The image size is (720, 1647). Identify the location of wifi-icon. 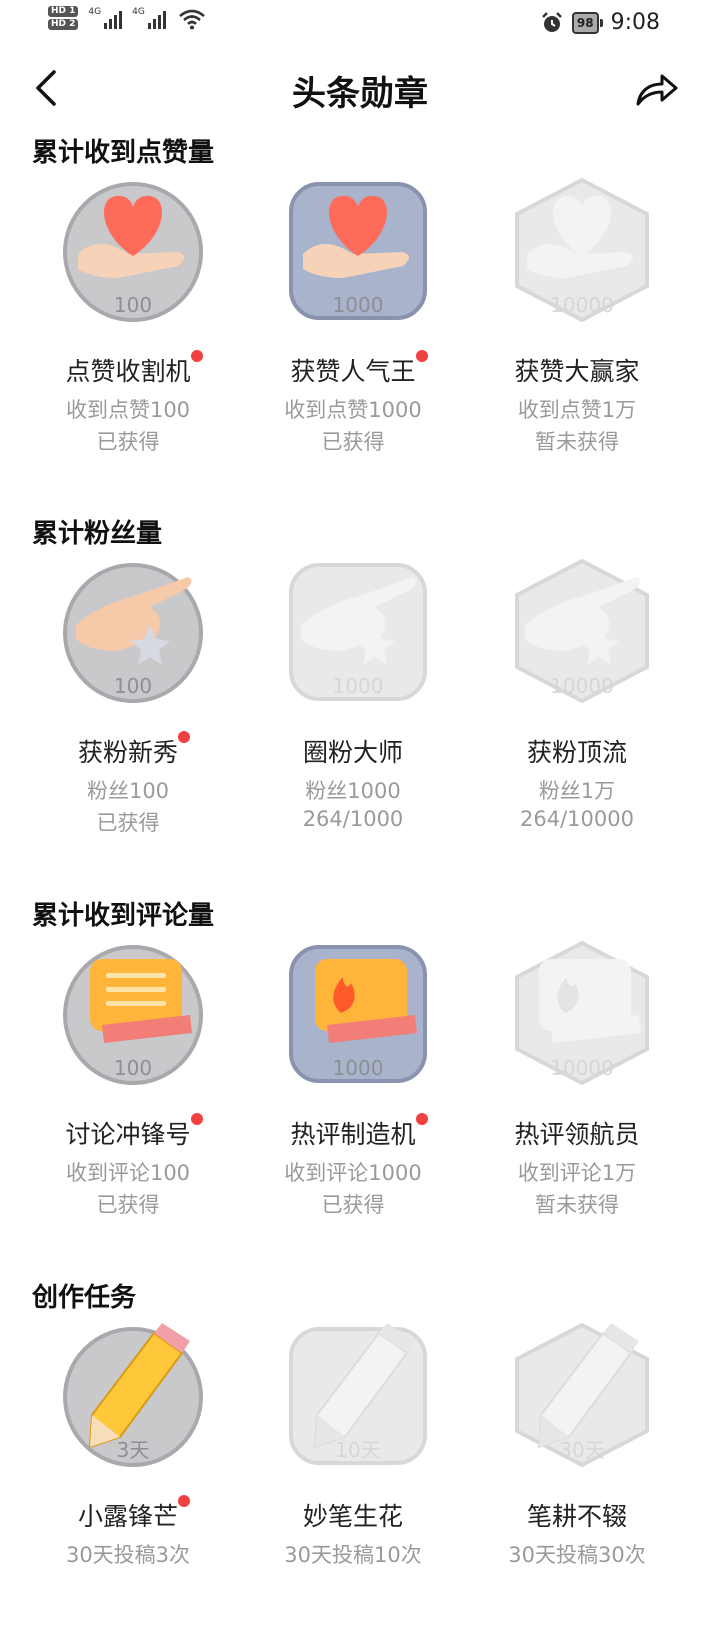
(191, 19).